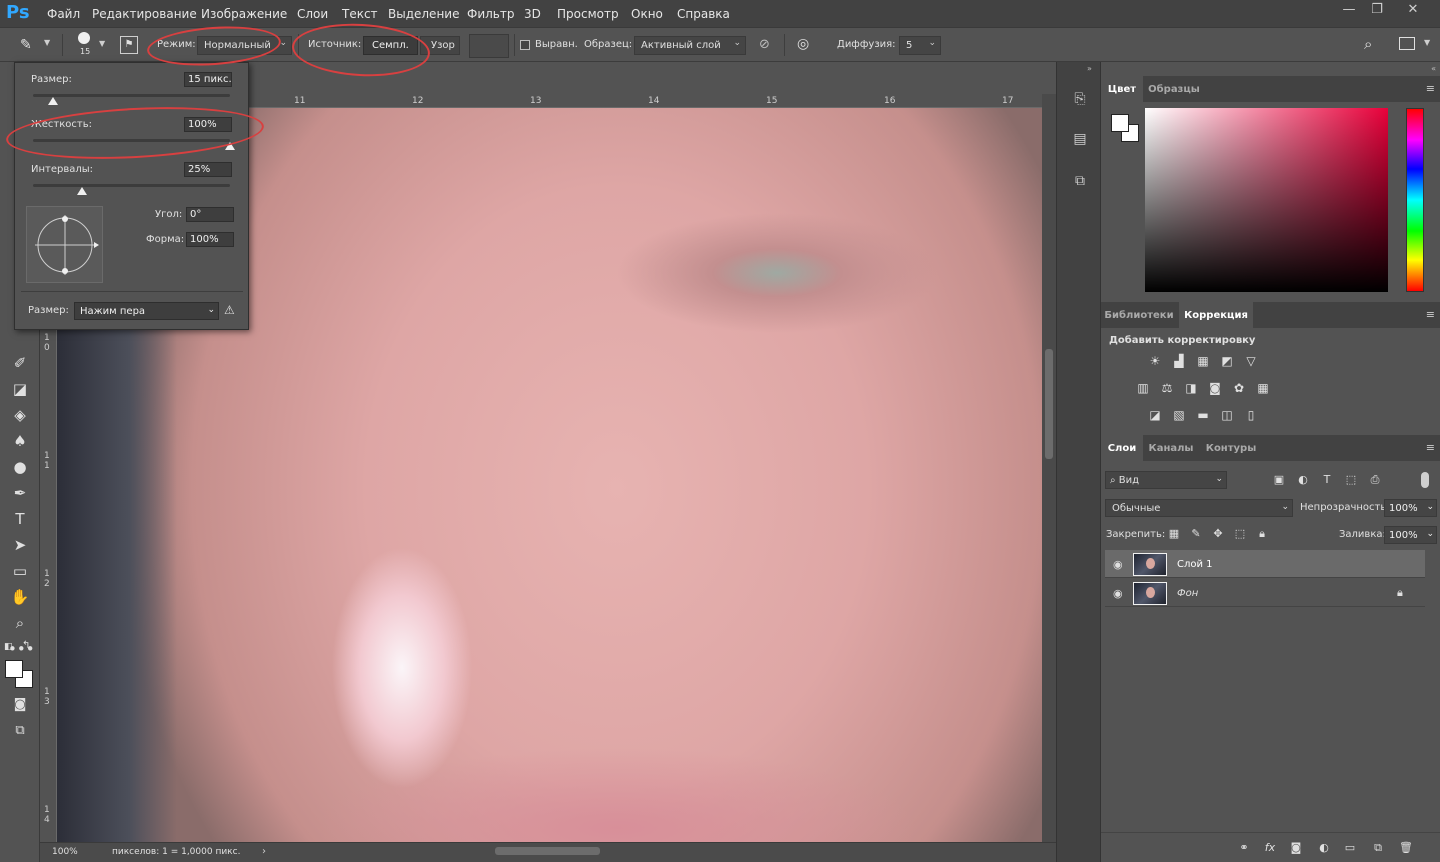 Image resolution: width=1440 pixels, height=862 pixels. What do you see at coordinates (1191, 388) in the screenshot?
I see `black-white-icon: ◨` at bounding box center [1191, 388].